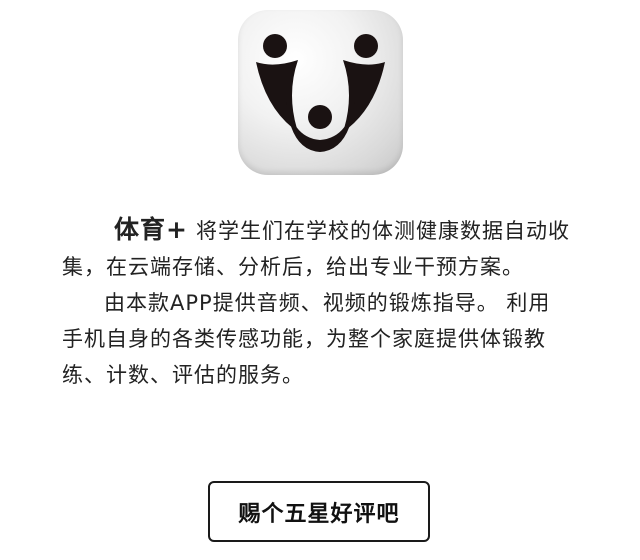  What do you see at coordinates (366, 46) in the screenshot?
I see `right-figure-head` at bounding box center [366, 46].